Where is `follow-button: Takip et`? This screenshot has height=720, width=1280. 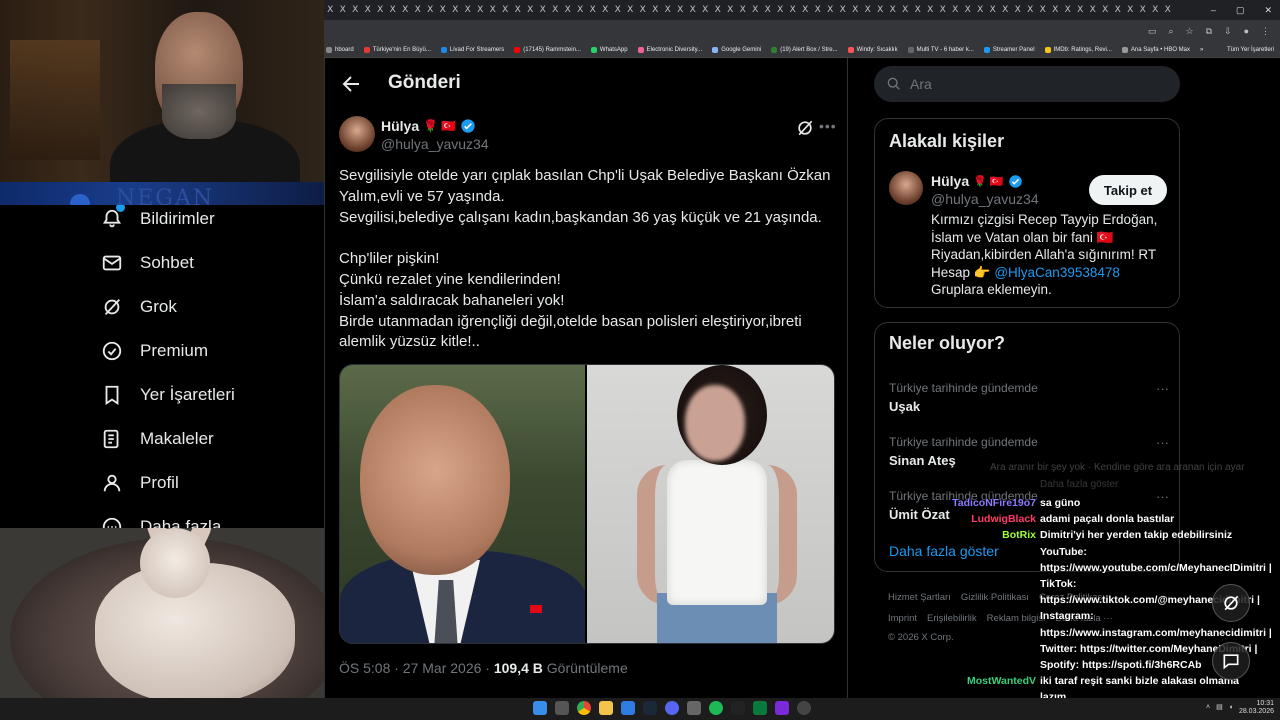 follow-button: Takip et is located at coordinates (1128, 190).